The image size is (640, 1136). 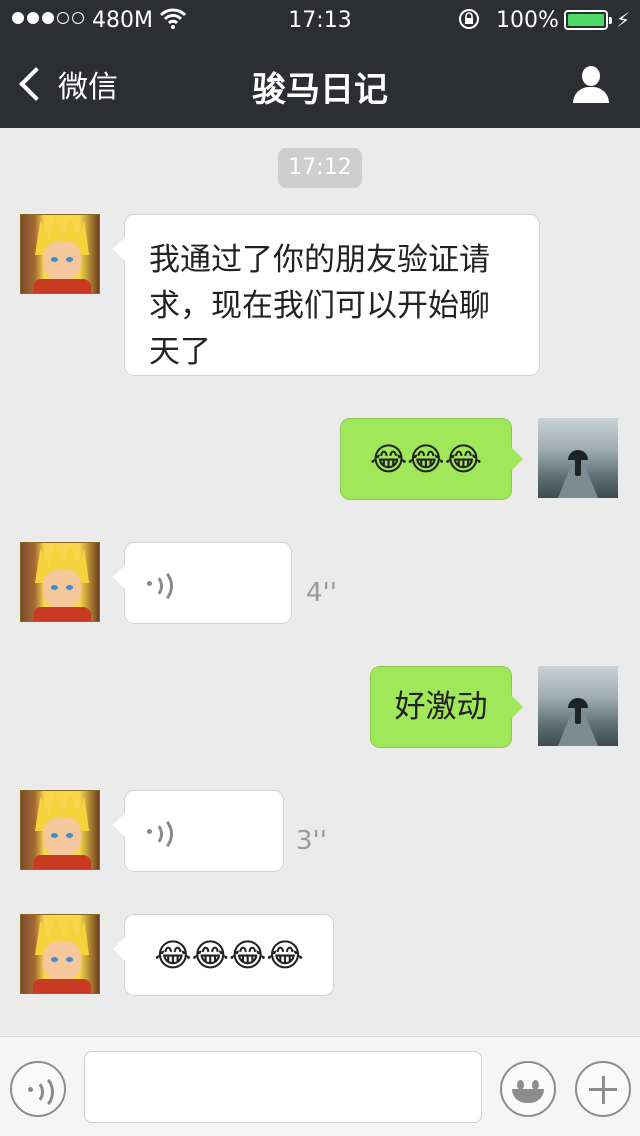 I want to click on more-button, so click(x=603, y=1089).